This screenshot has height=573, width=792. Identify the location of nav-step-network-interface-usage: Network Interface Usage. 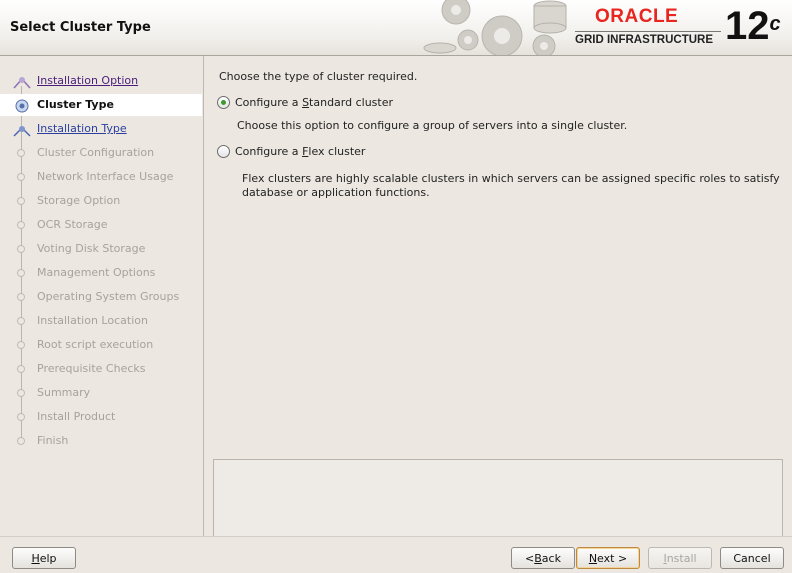
(101, 177).